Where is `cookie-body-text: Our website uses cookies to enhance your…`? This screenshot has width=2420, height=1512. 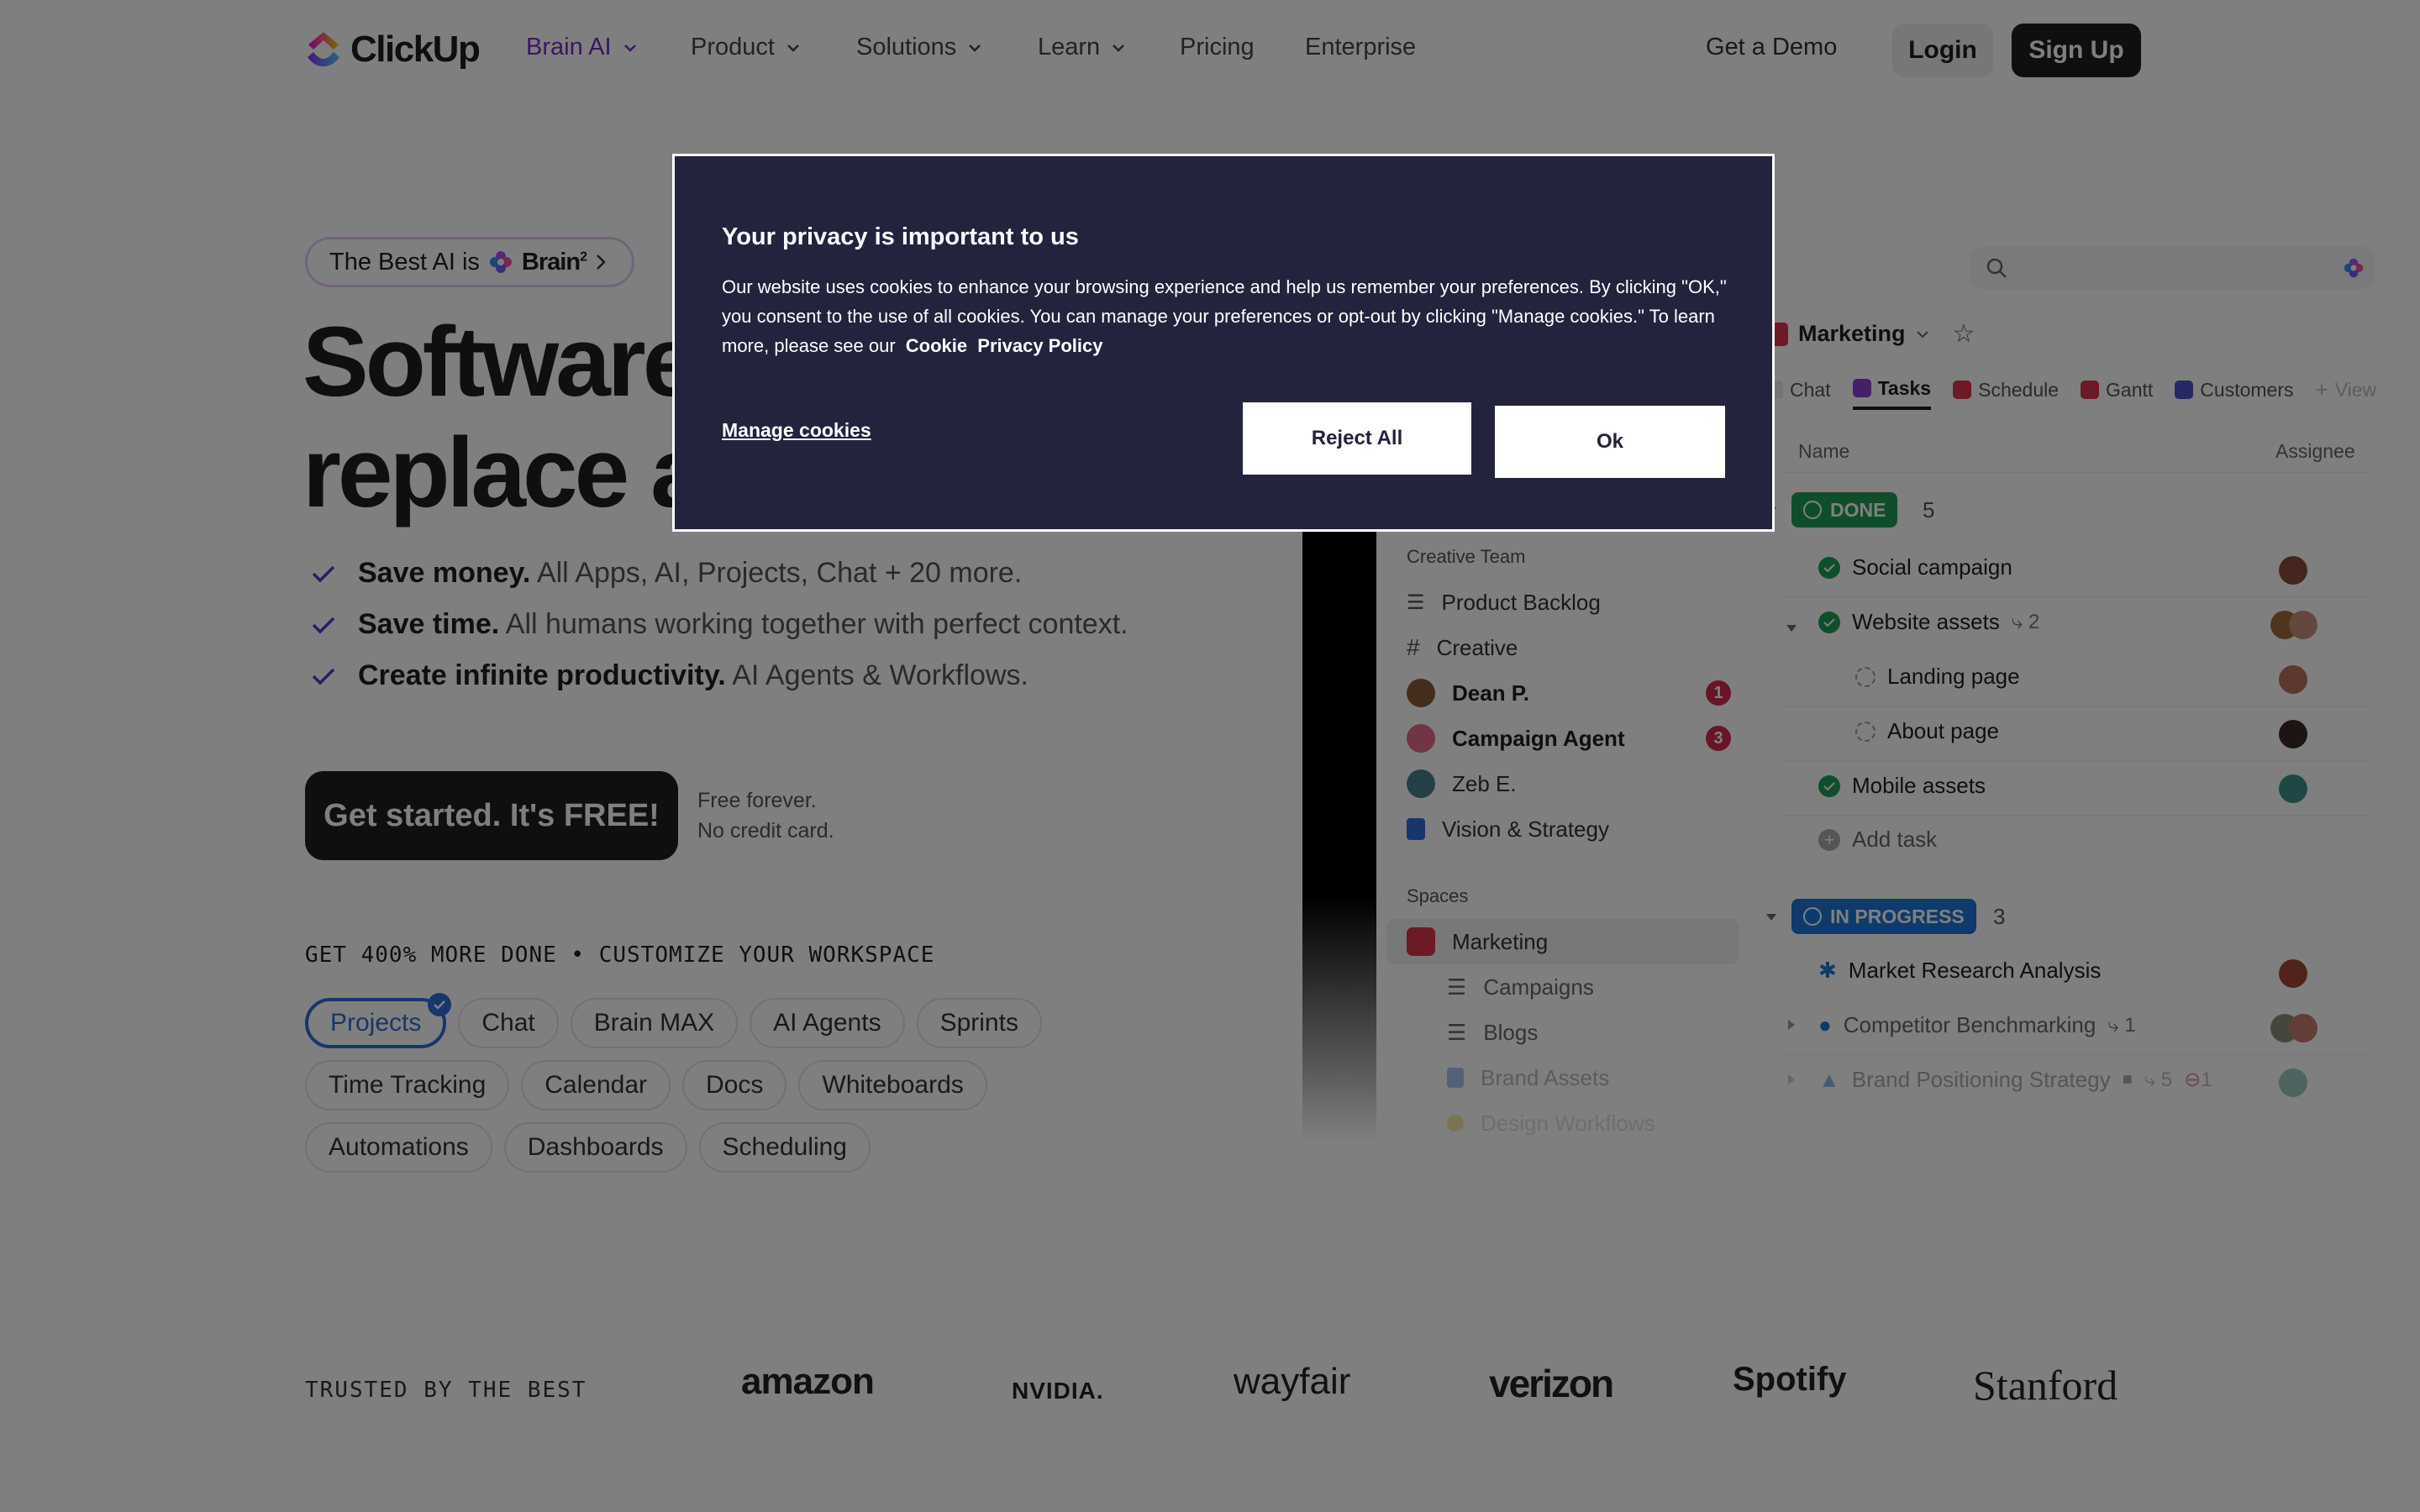
cookie-body-text: Our website uses cookies to enhance your… is located at coordinates (1225, 316).